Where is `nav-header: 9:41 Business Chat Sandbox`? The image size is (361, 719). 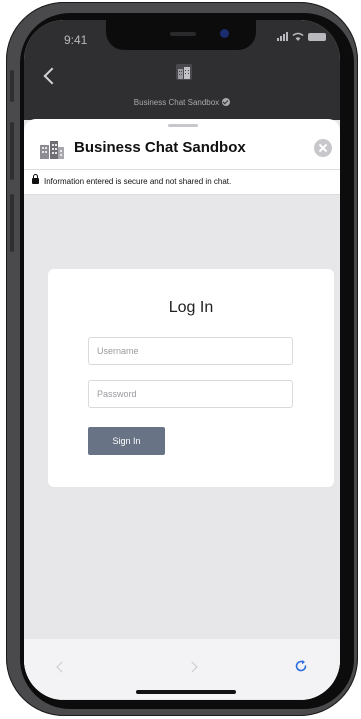 nav-header: 9:41 Business Chat Sandbox is located at coordinates (182, 70).